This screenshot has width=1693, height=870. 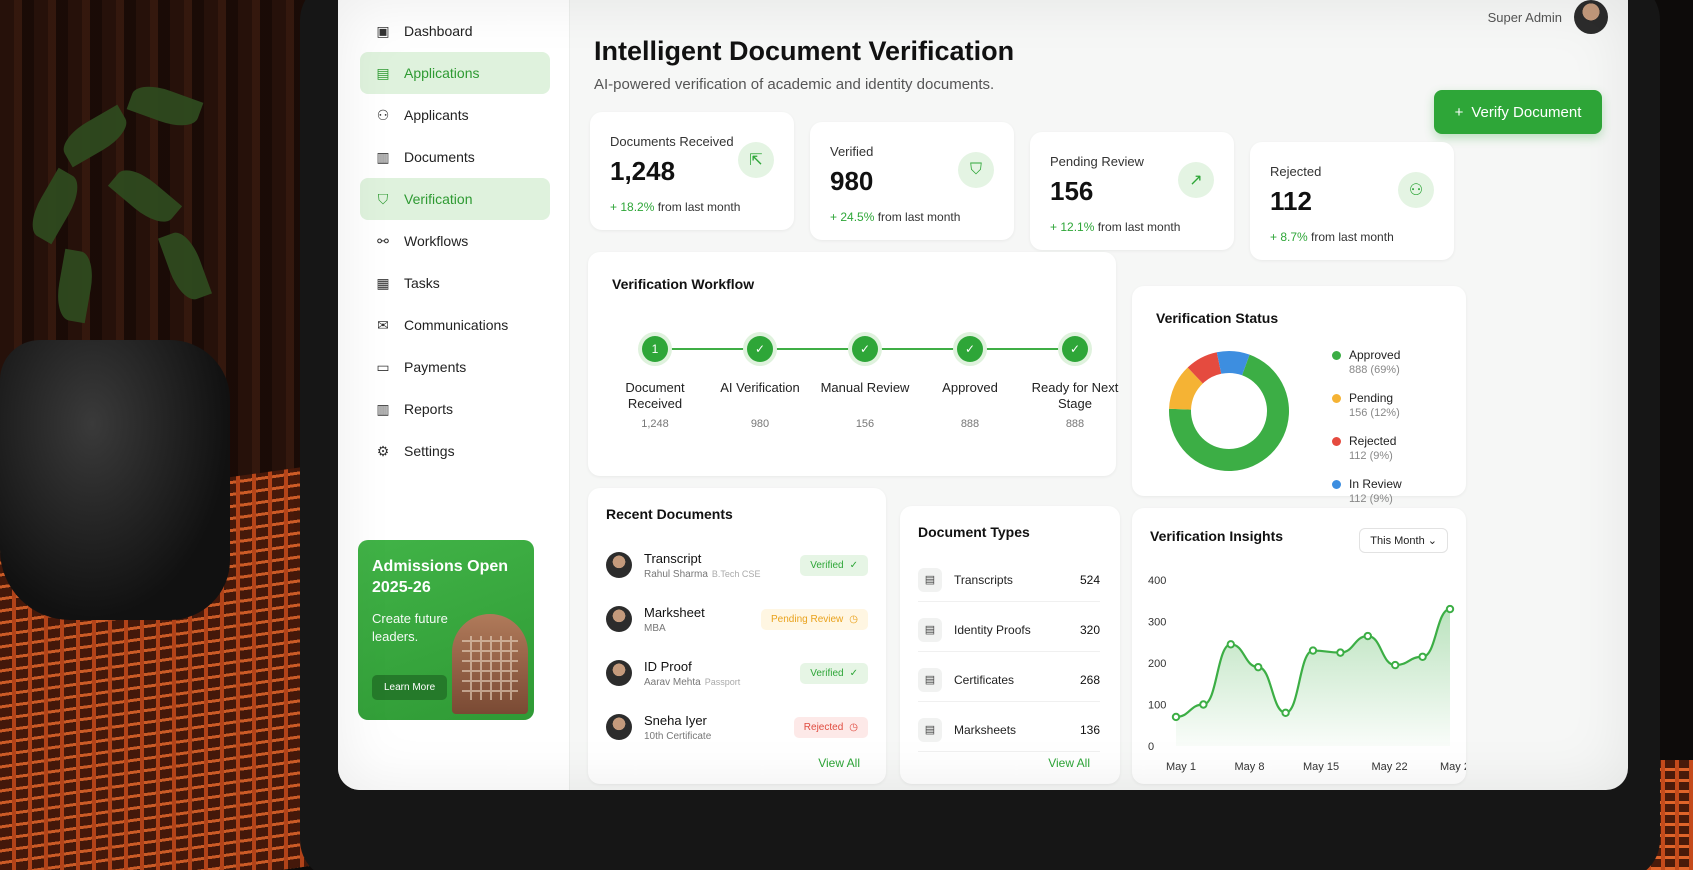 What do you see at coordinates (383, 114) in the screenshot?
I see `users-icon: ⚇` at bounding box center [383, 114].